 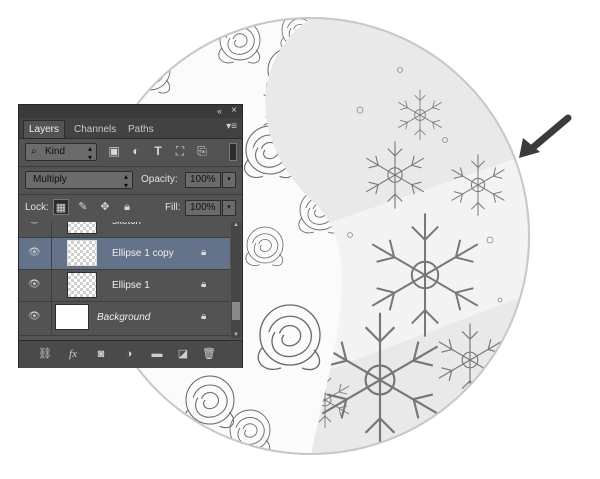 I want to click on trash-icon: 🗑︎, so click(x=209, y=354).